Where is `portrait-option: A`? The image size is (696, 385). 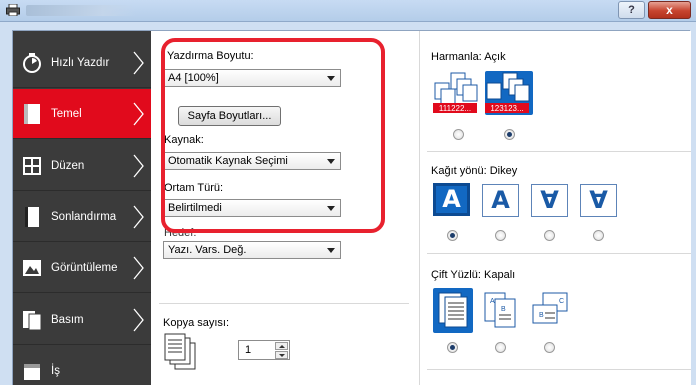
portrait-option: A is located at coordinates (451, 199).